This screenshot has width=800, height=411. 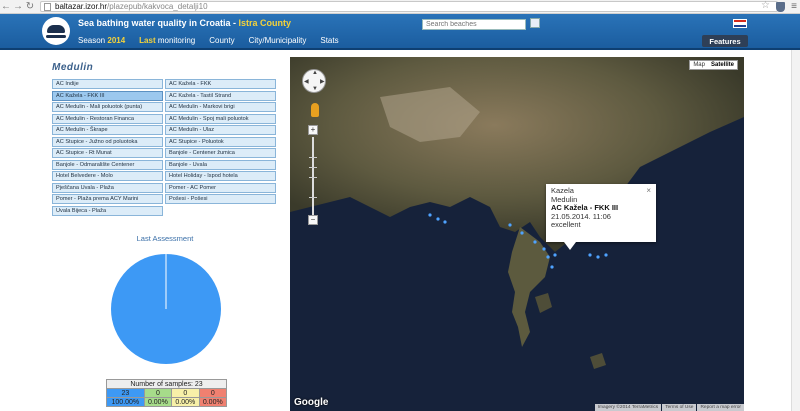 What do you see at coordinates (794, 6) in the screenshot?
I see `menu-icon: ≡` at bounding box center [794, 6].